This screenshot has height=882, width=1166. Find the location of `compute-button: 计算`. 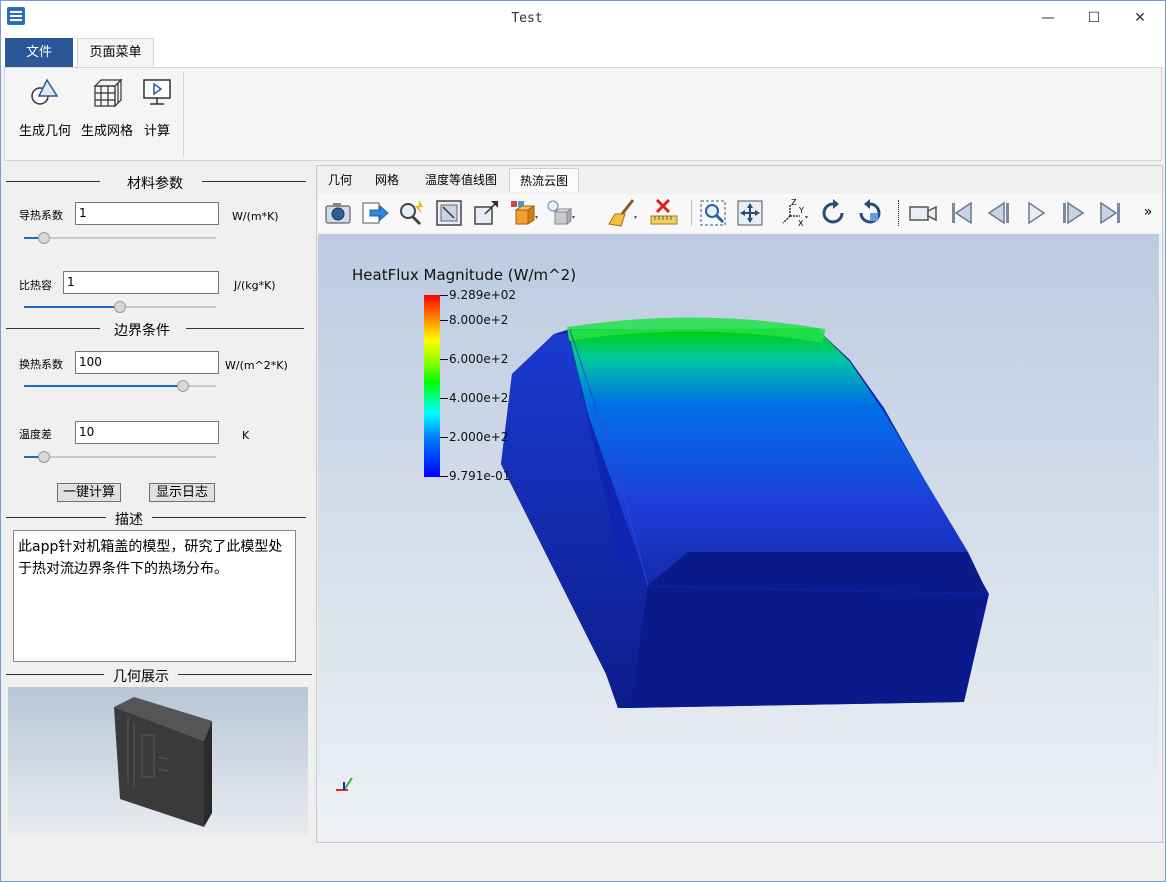

compute-button: 计算 is located at coordinates (157, 106).